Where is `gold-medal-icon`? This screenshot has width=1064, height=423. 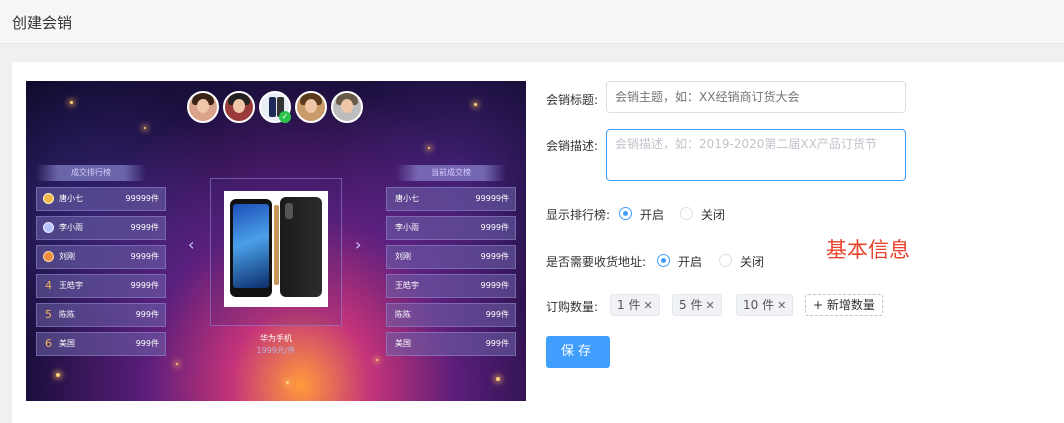 gold-medal-icon is located at coordinates (48, 198).